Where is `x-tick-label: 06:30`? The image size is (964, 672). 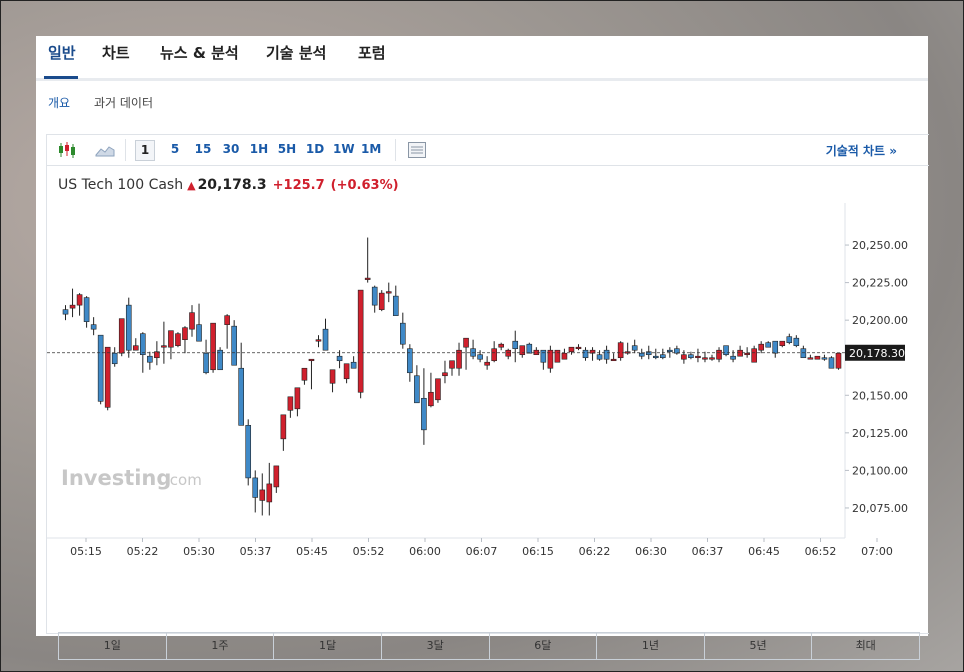 x-tick-label: 06:30 is located at coordinates (651, 551).